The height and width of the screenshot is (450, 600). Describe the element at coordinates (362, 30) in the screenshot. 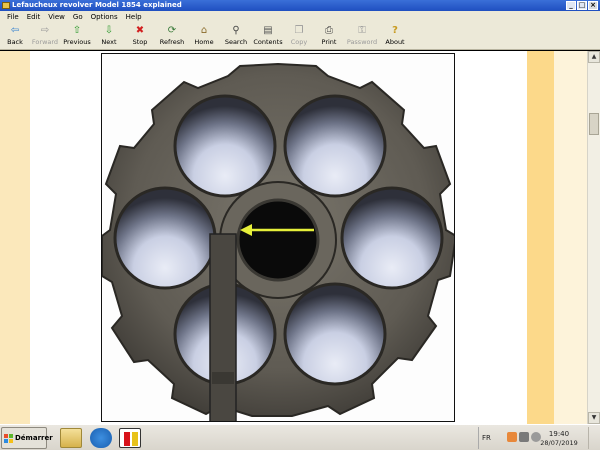

I see `key-icon: ⚿` at that location.